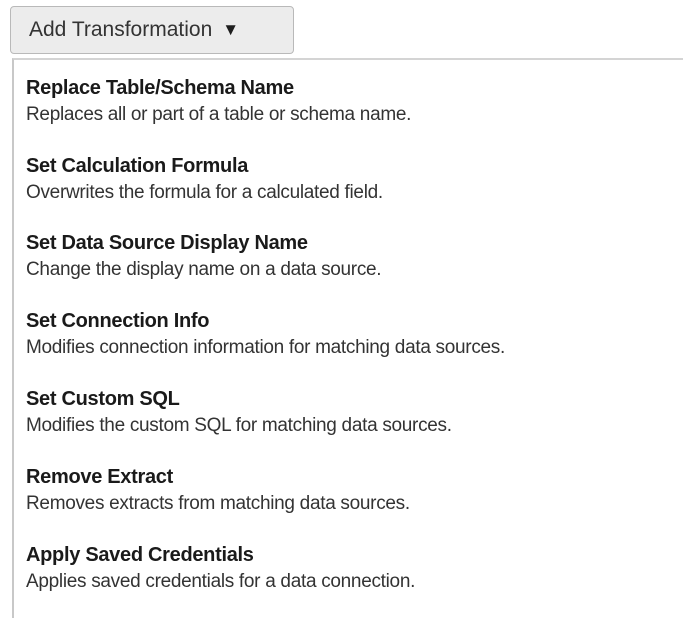 This screenshot has width=683, height=618. I want to click on caret-down-icon: ▼, so click(231, 29).